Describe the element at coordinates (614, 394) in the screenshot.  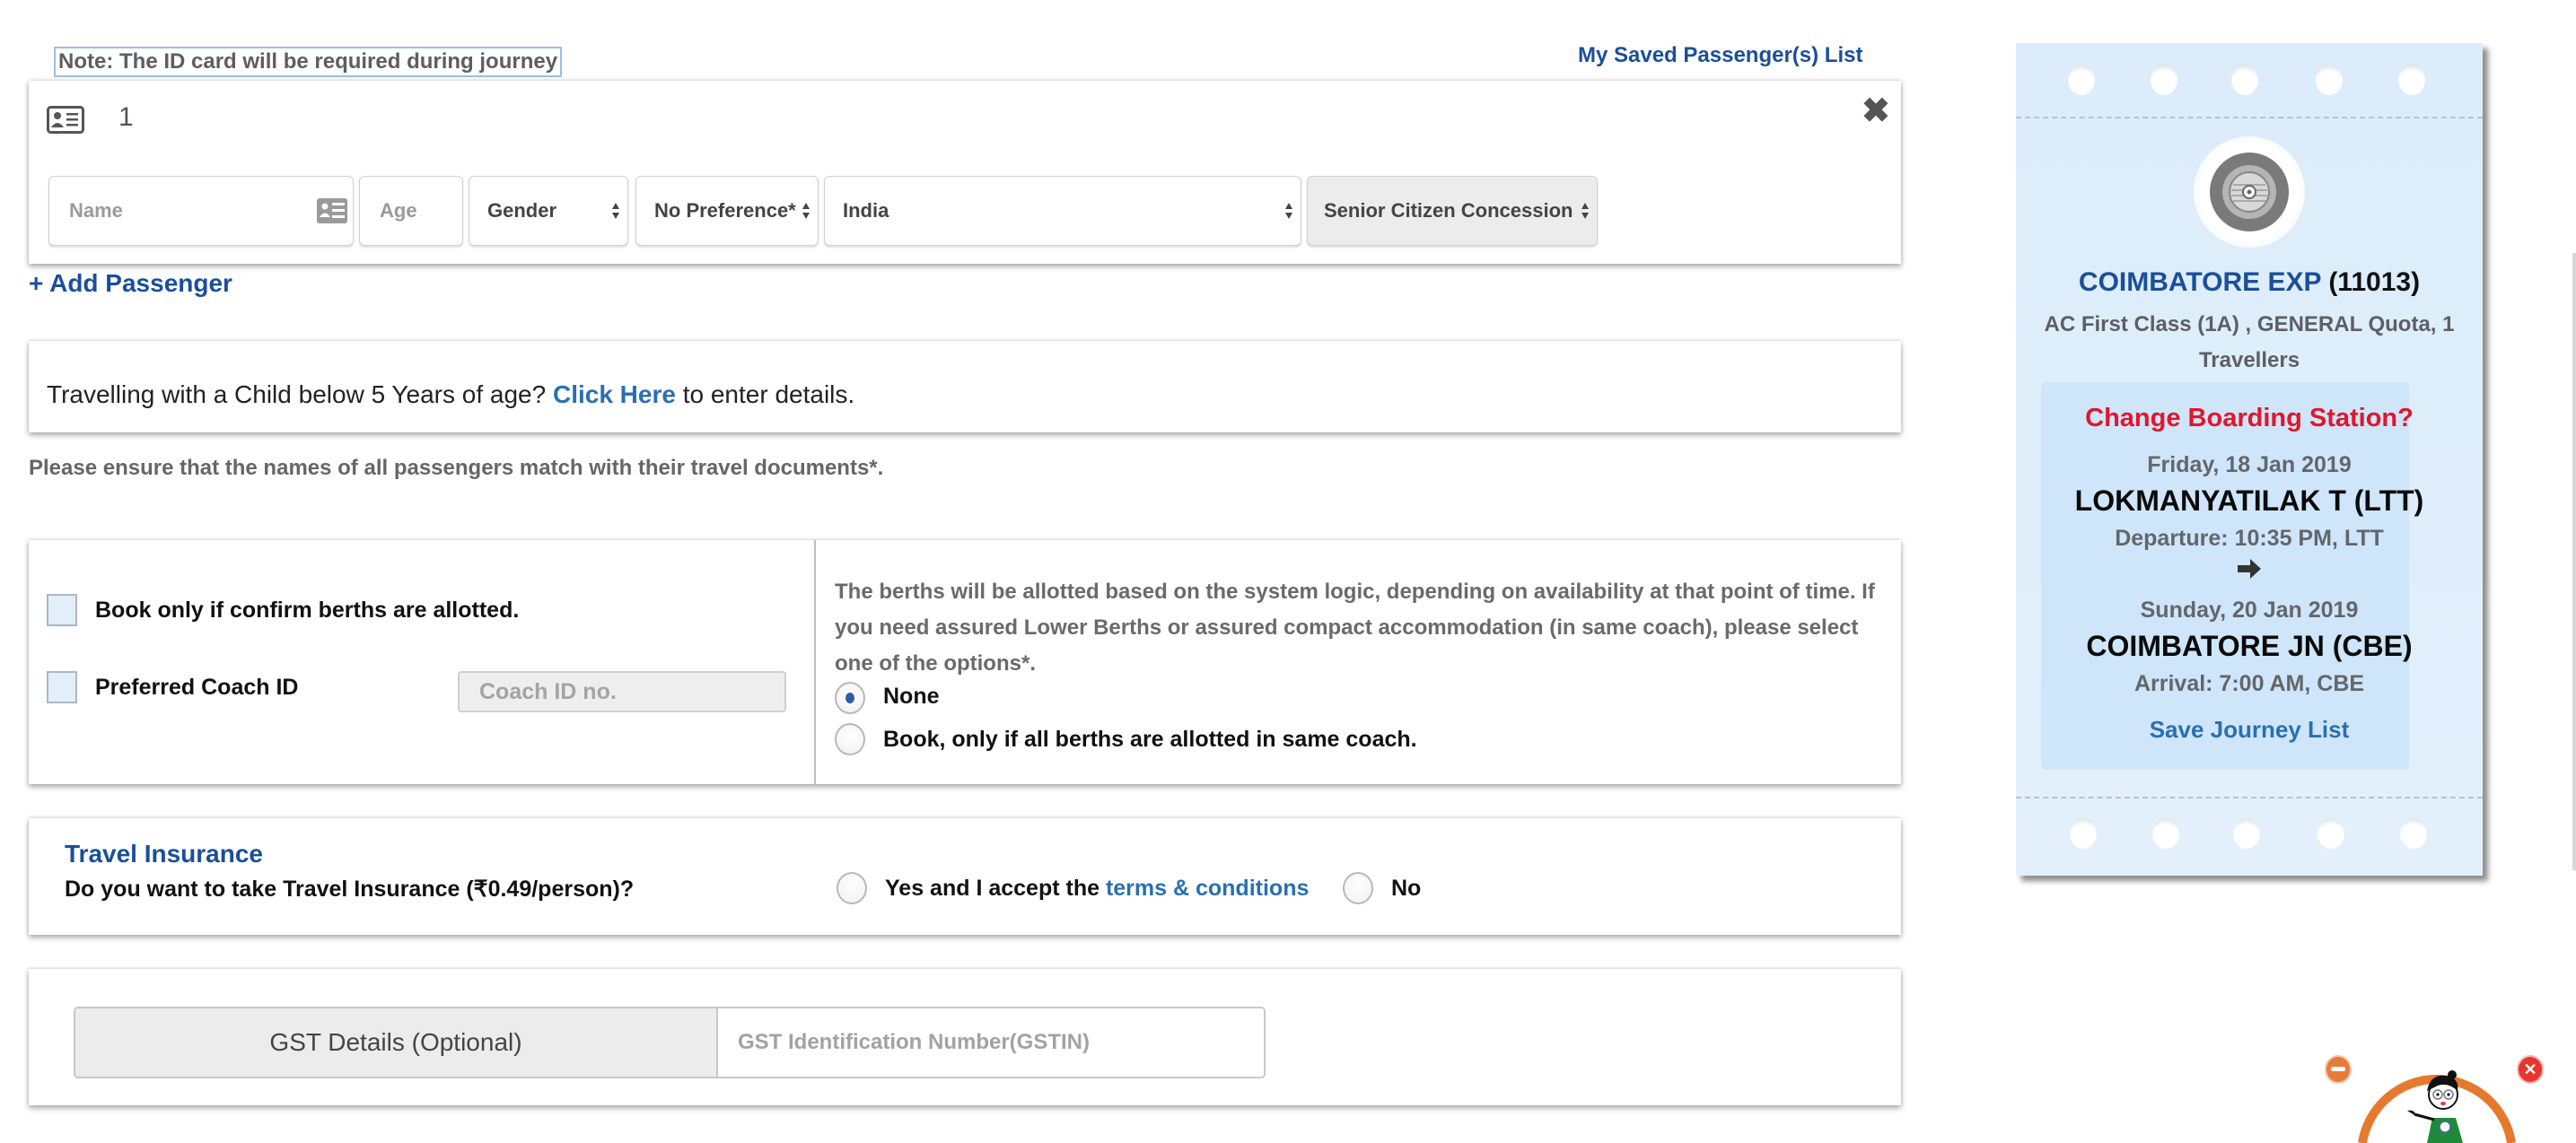
I see `child-click-here-link: Click Here` at that location.